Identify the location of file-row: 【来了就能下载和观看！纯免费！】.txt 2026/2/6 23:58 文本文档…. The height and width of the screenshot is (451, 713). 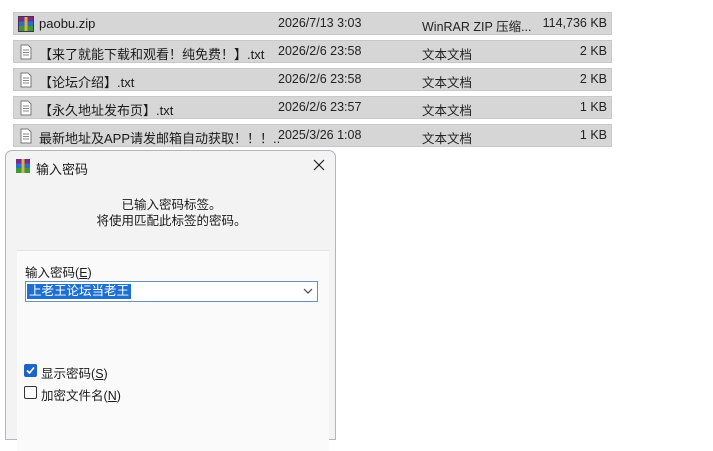
(312, 51).